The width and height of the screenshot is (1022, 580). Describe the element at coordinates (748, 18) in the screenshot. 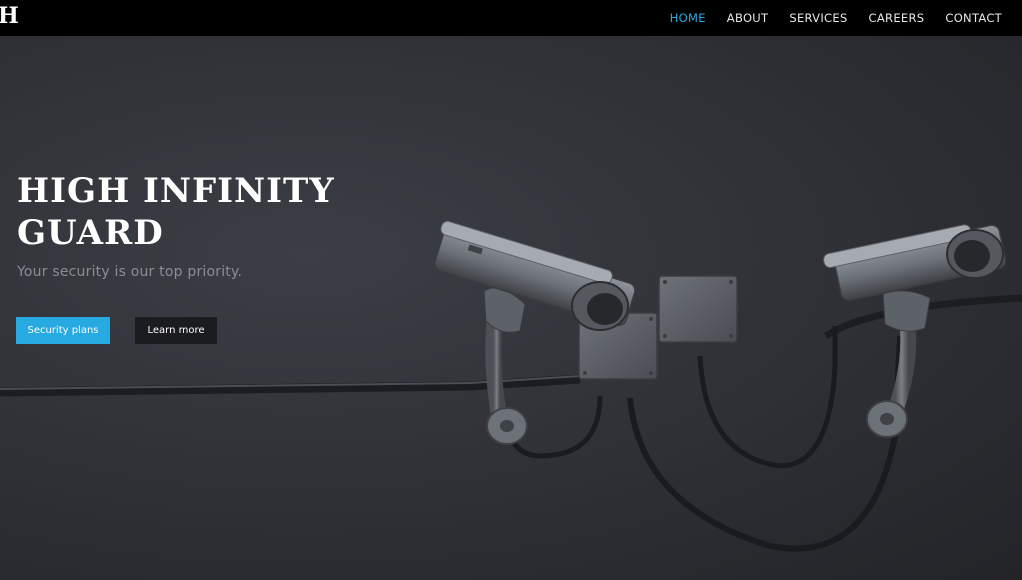

I see `nav-about: ABOUT` at that location.